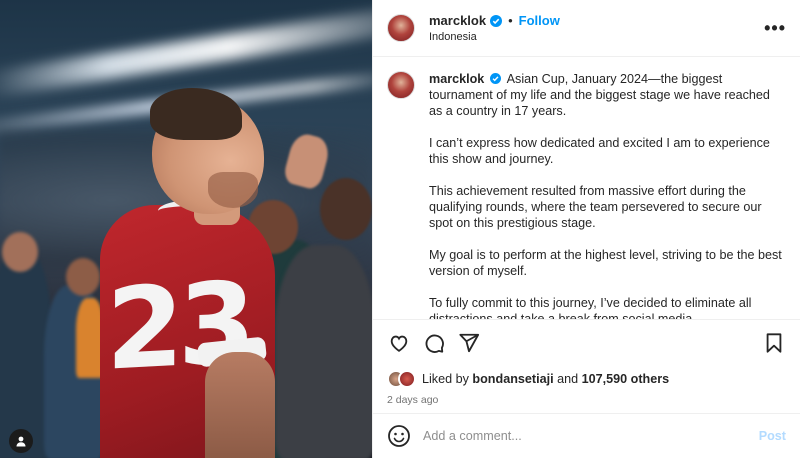 This screenshot has height=458, width=800. I want to click on header-meta: marcklok • Follow Indonesia, so click(494, 28).